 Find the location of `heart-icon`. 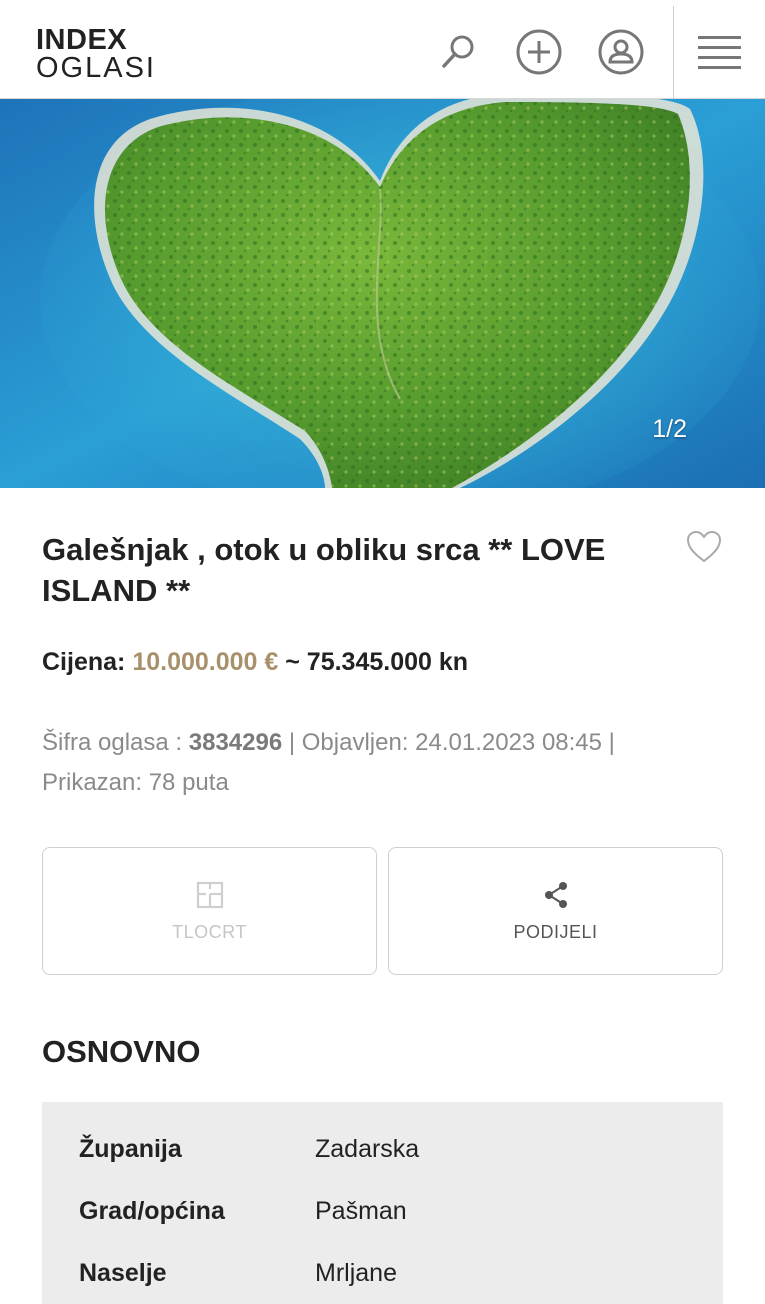

heart-icon is located at coordinates (704, 547).